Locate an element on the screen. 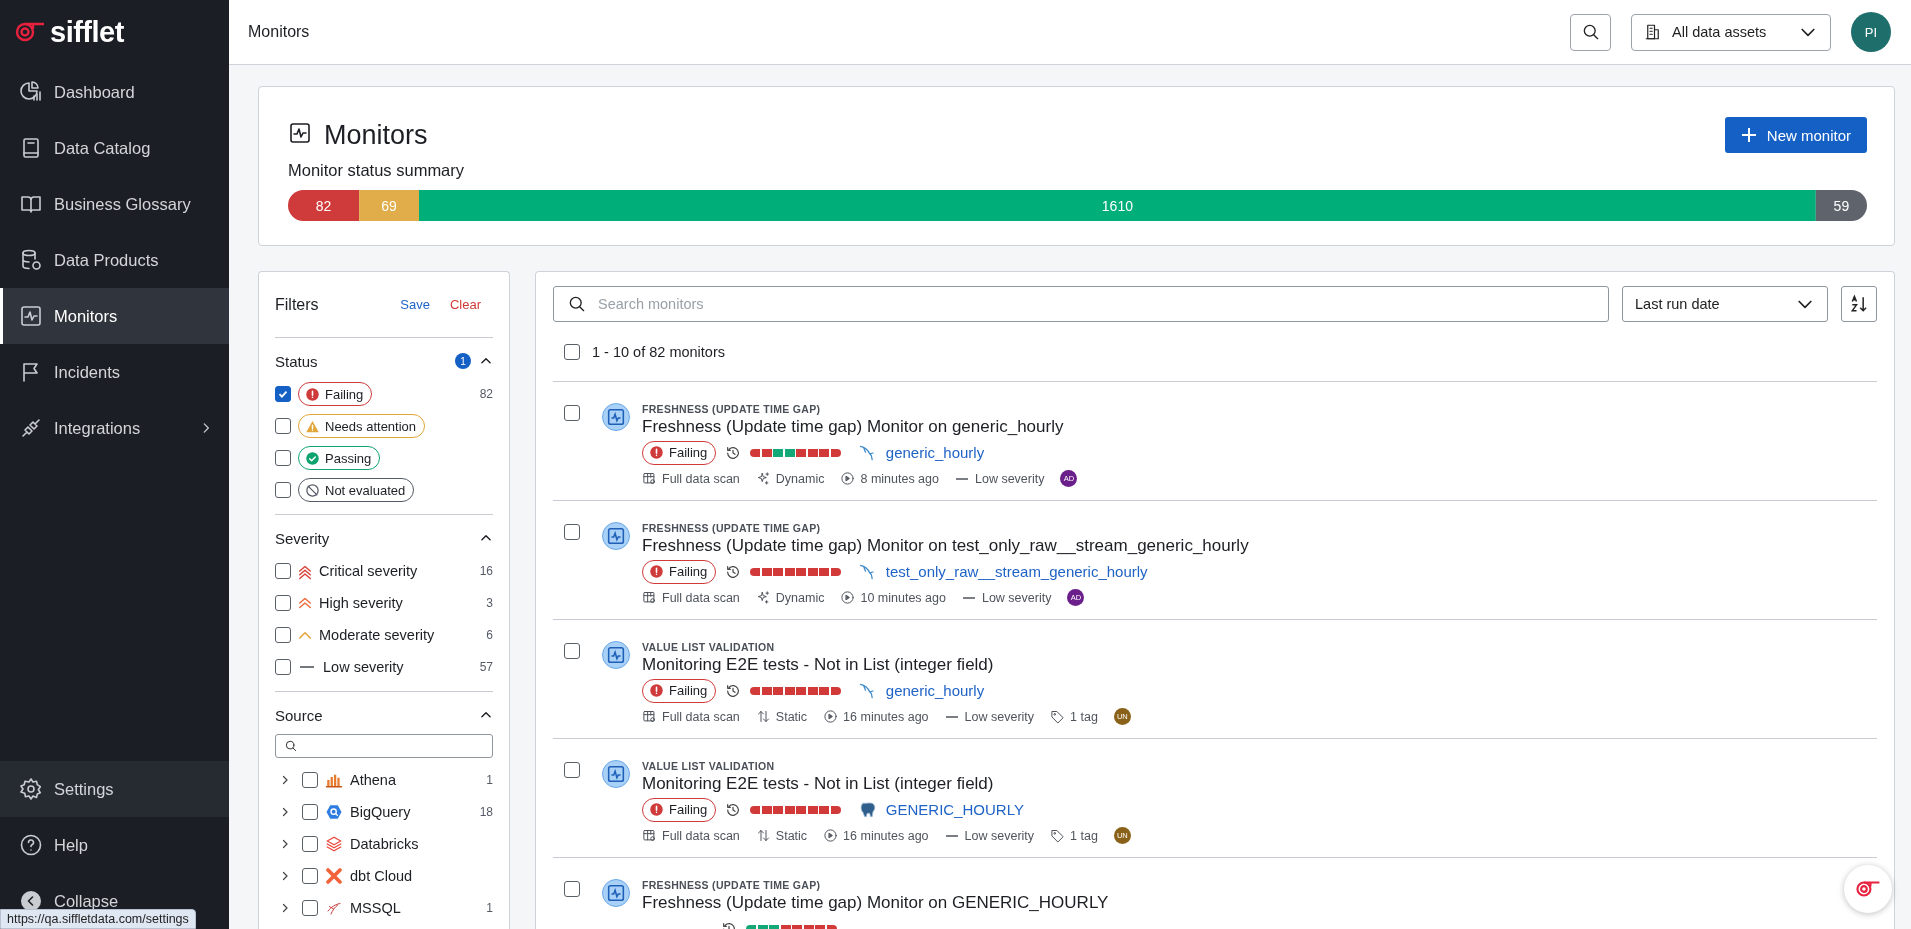 This screenshot has width=1911, height=929. select-all-checkbox is located at coordinates (572, 351).